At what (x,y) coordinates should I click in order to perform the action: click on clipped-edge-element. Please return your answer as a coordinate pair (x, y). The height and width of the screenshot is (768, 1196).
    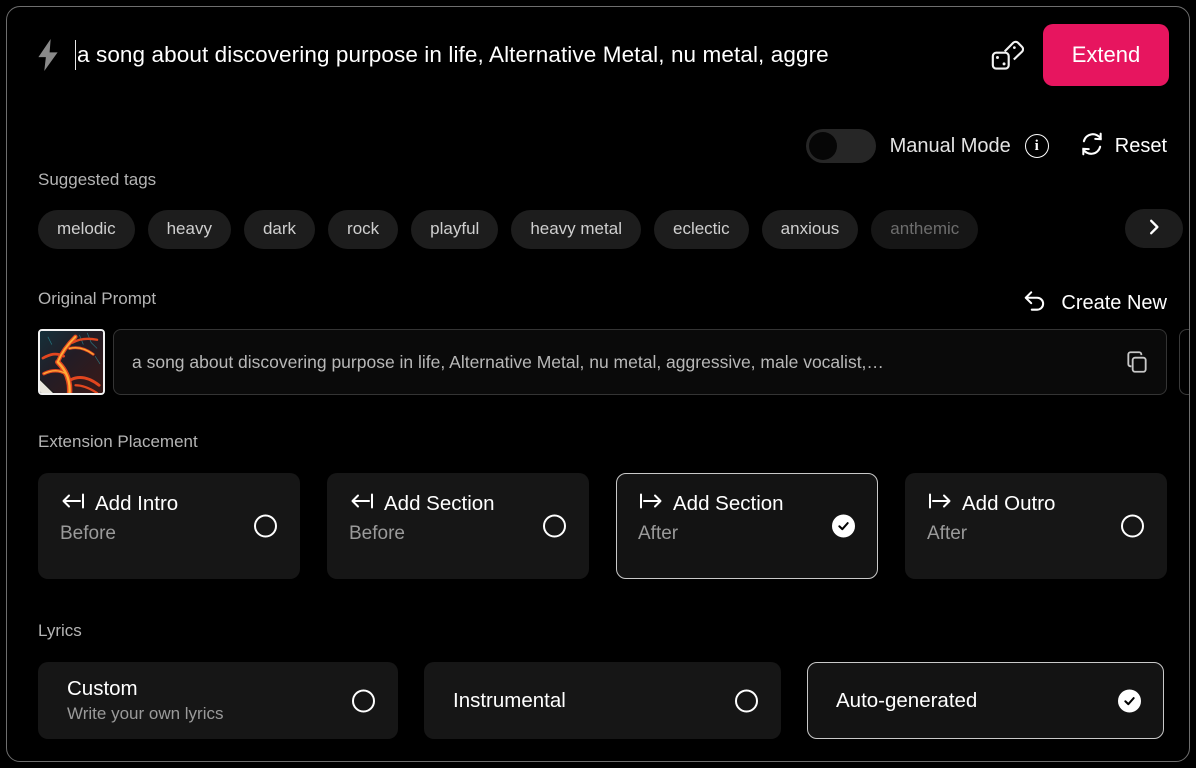
    Looking at the image, I should click on (1184, 362).